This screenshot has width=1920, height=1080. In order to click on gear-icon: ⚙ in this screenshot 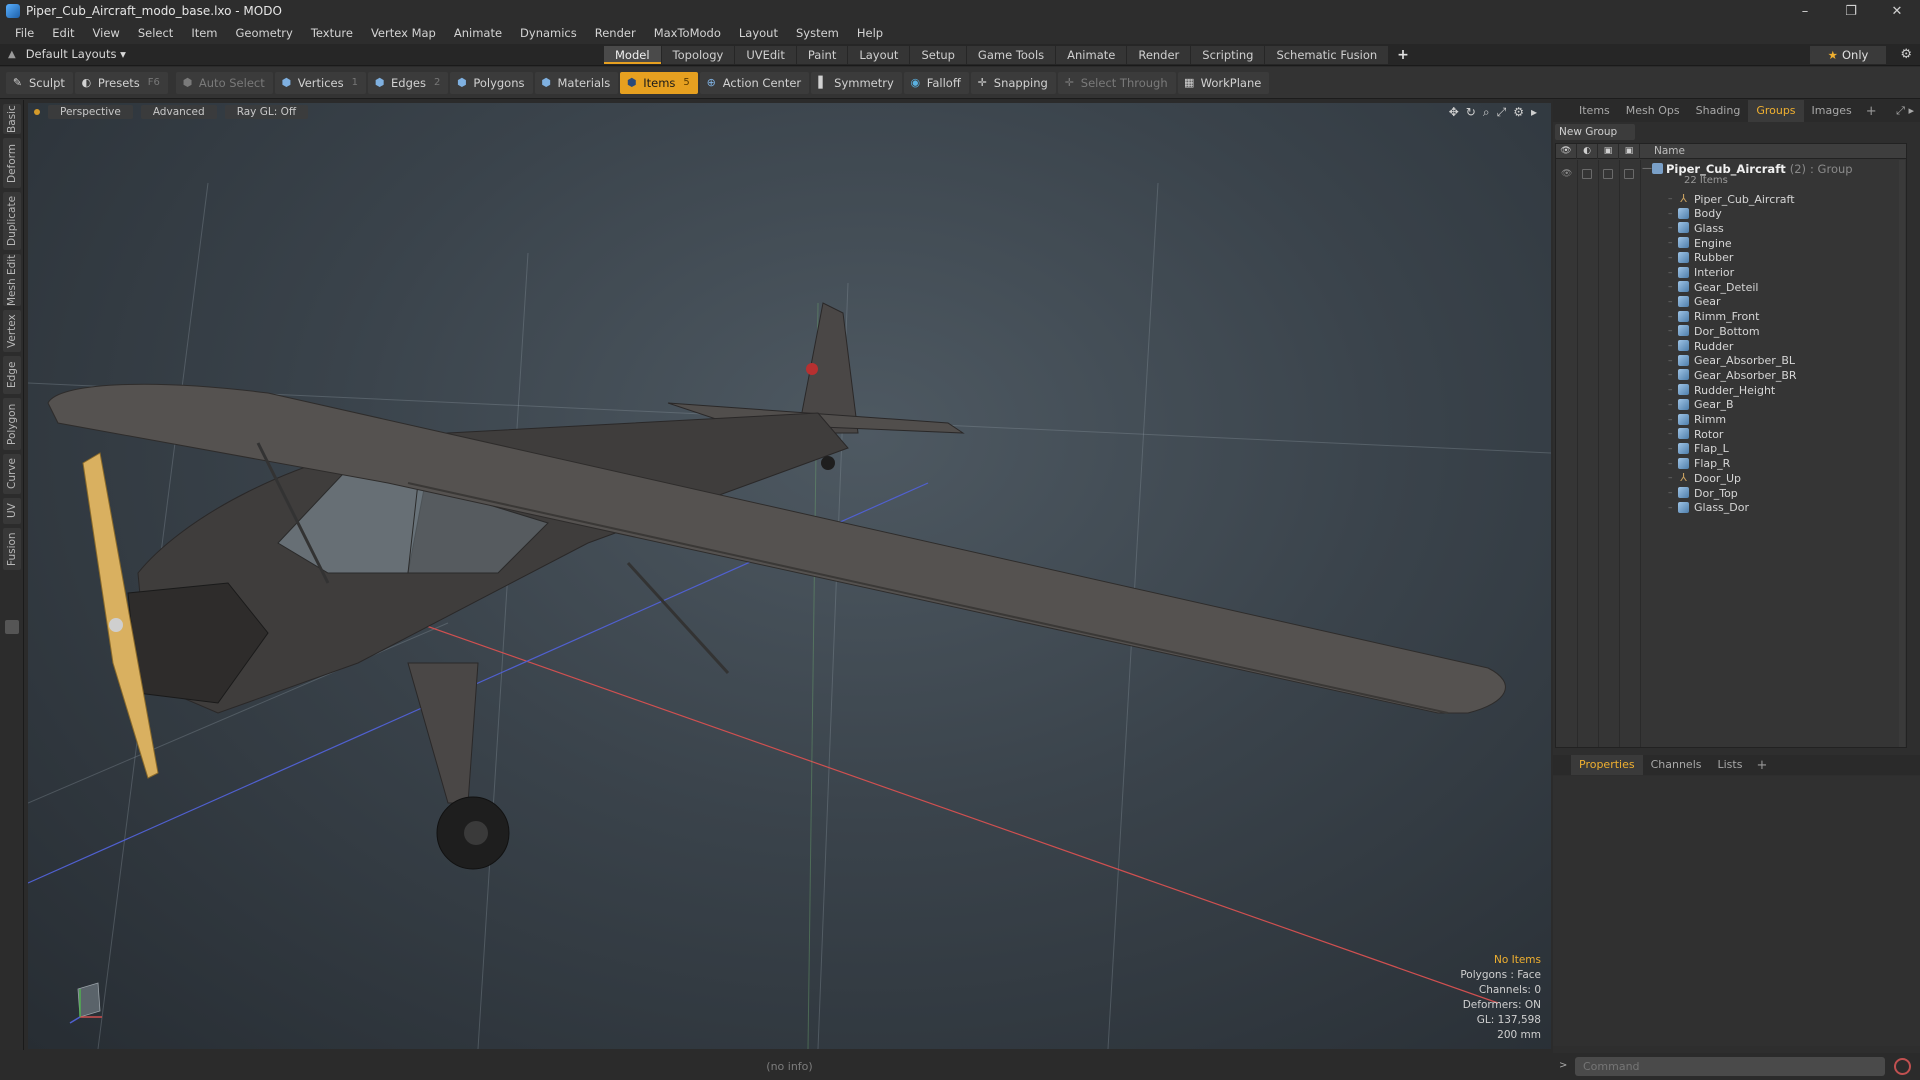, I will do `click(1906, 54)`.